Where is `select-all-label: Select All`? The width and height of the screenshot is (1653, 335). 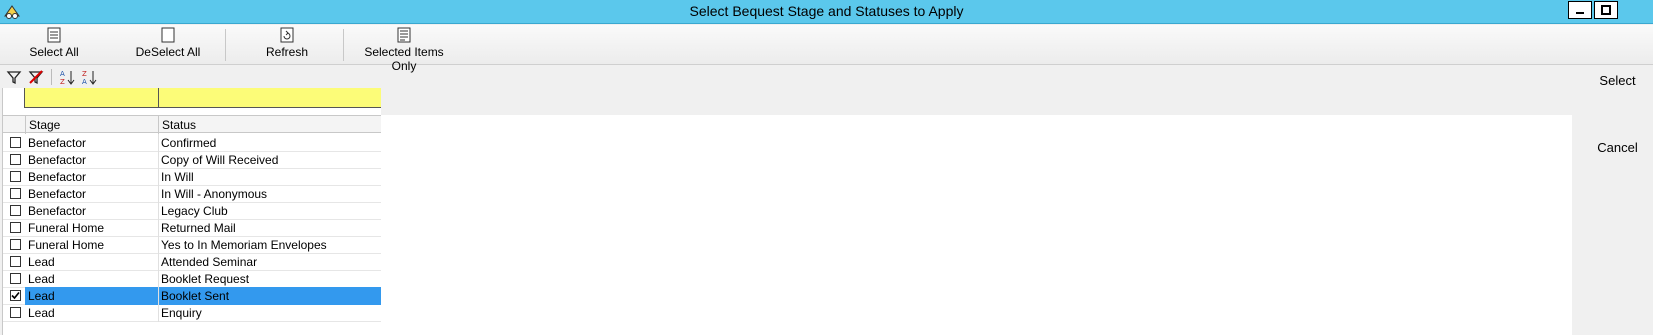 select-all-label: Select All is located at coordinates (54, 52).